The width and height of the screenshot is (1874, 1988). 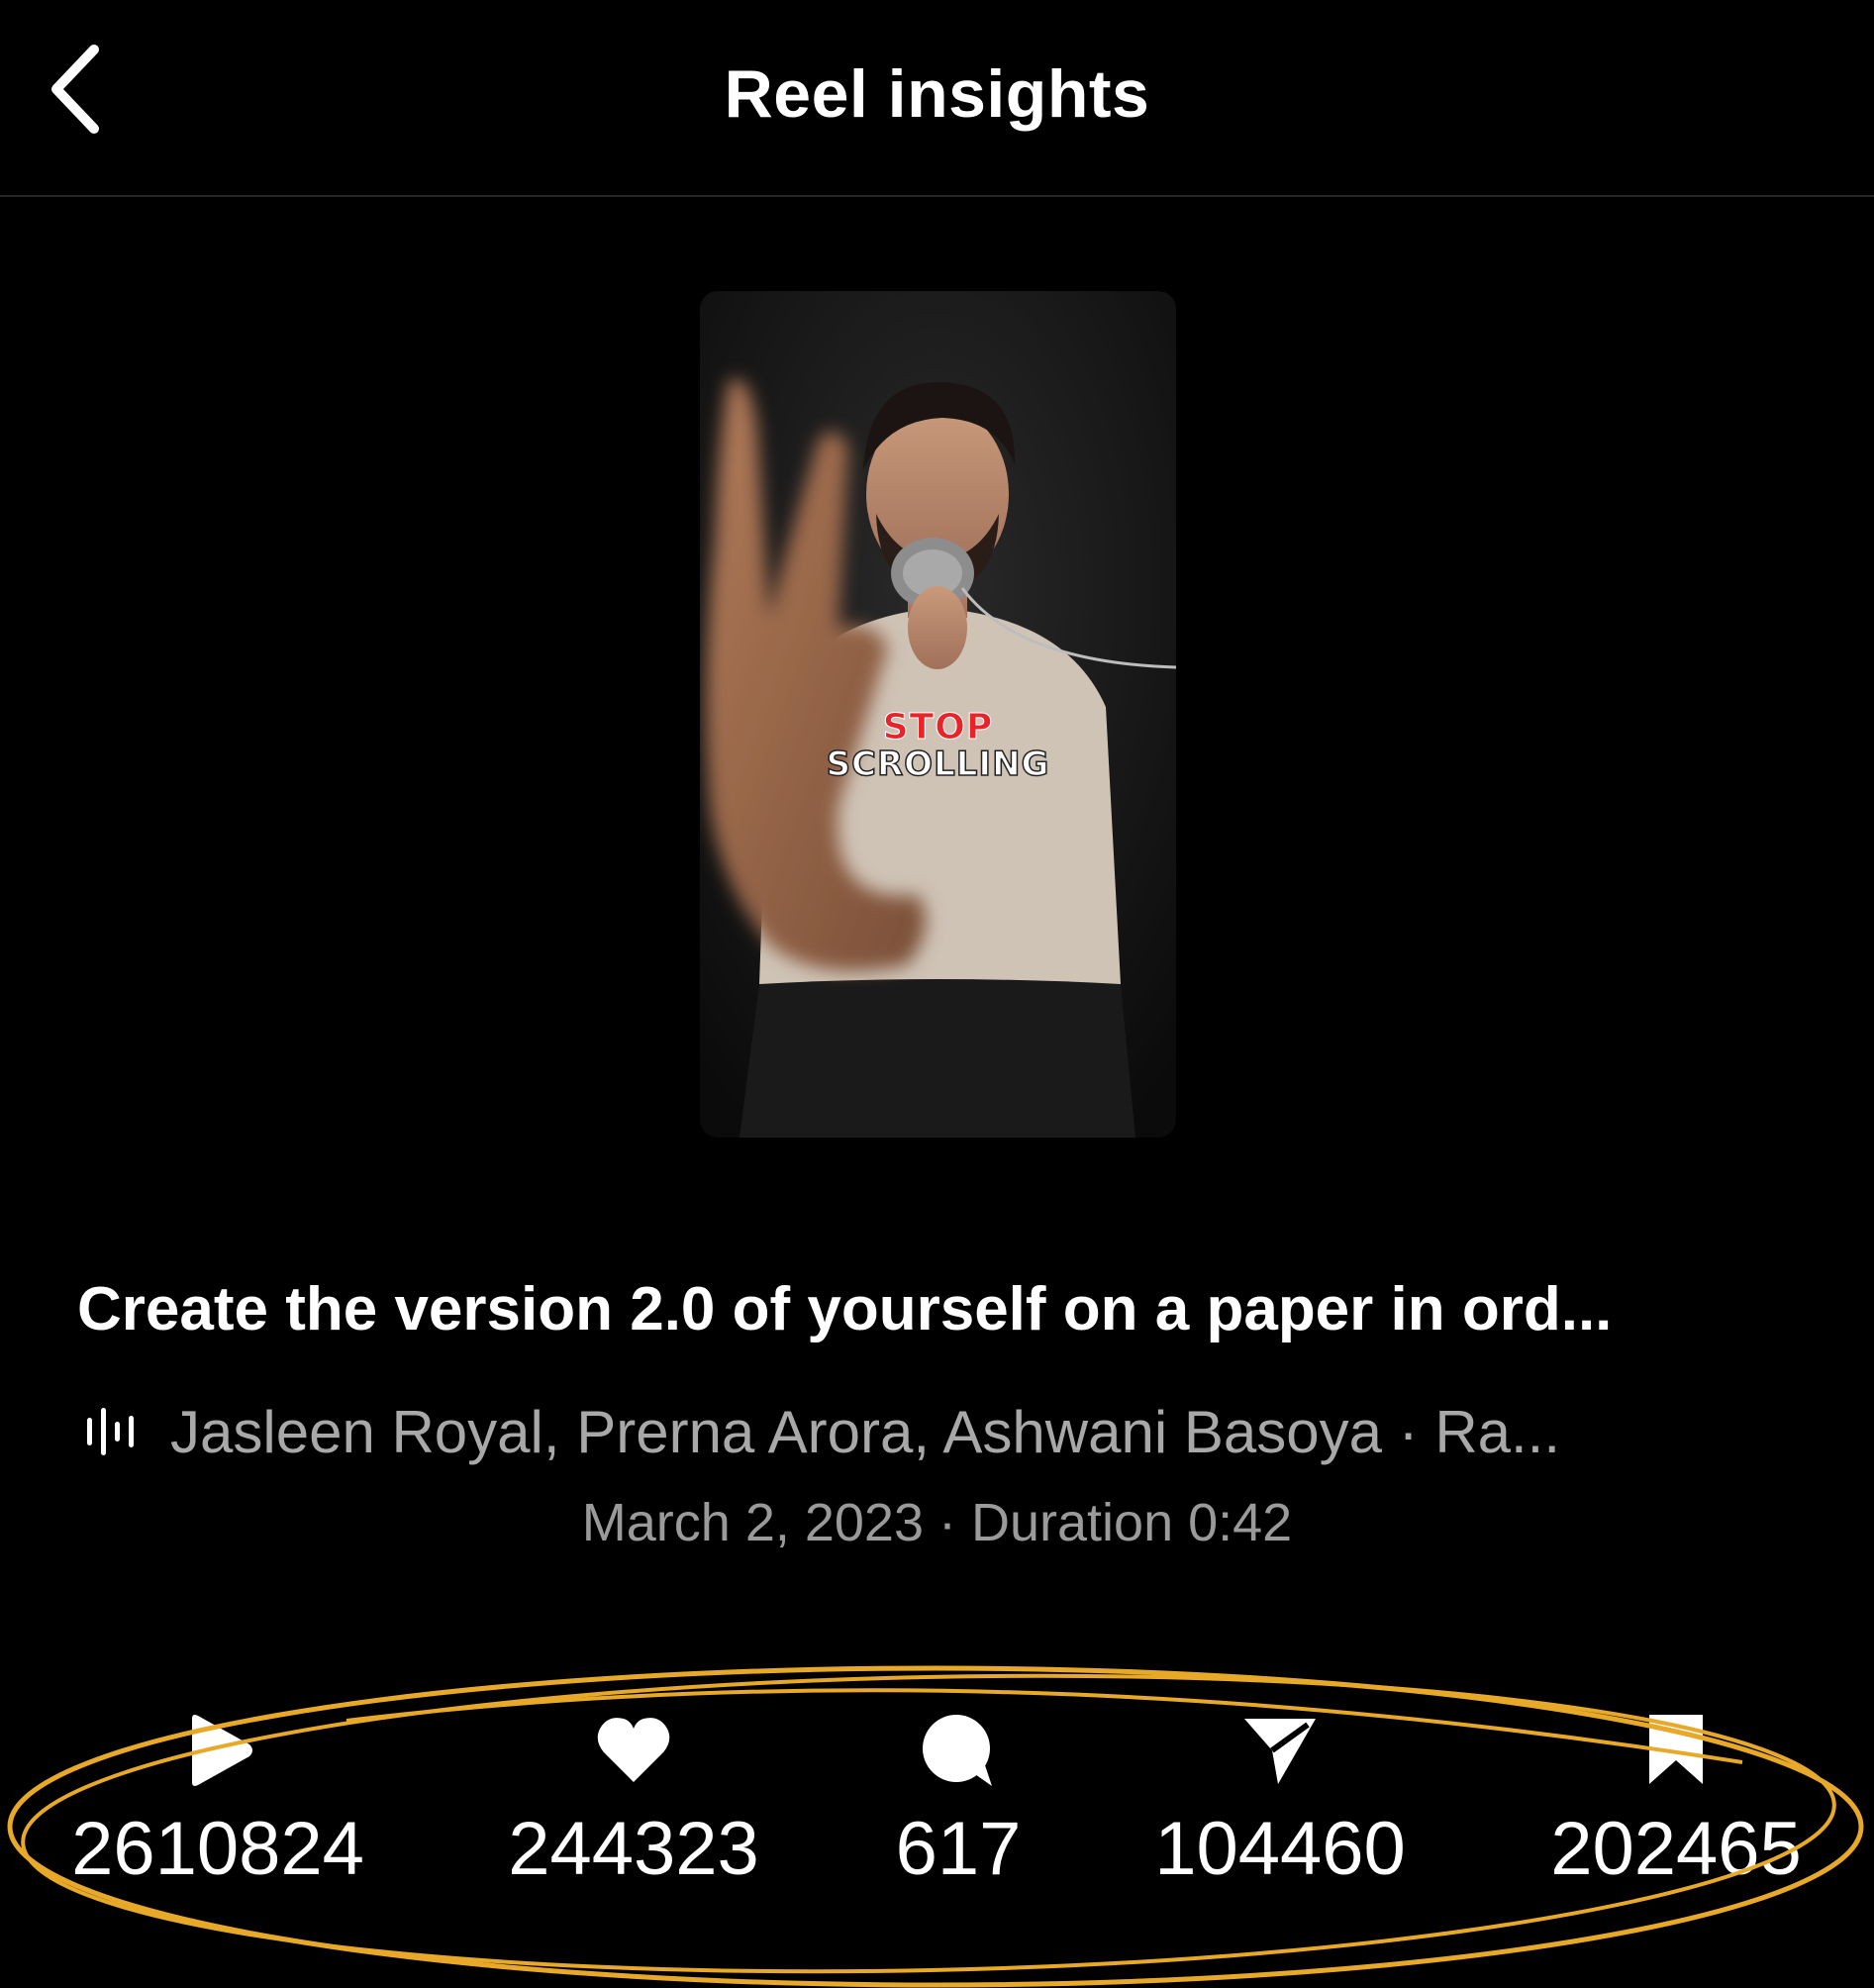 What do you see at coordinates (1132, 1522) in the screenshot?
I see `reel-duration: Duration 0:42` at bounding box center [1132, 1522].